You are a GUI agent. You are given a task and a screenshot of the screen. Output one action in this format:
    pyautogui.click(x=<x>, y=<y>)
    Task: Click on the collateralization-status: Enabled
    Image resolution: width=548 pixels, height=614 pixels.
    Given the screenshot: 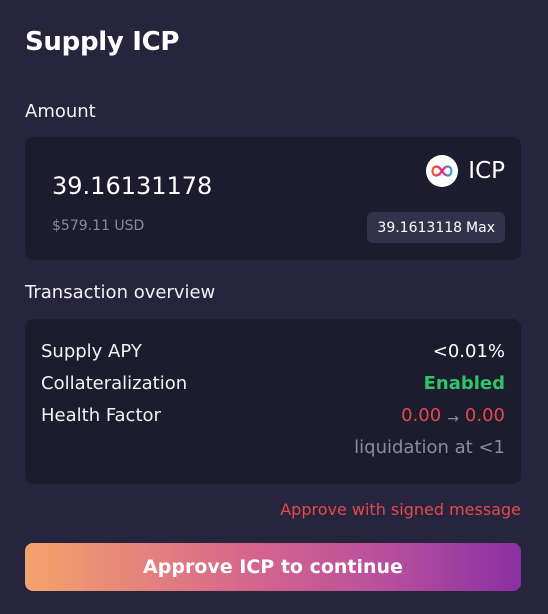 What is the action you would take?
    pyautogui.click(x=464, y=383)
    